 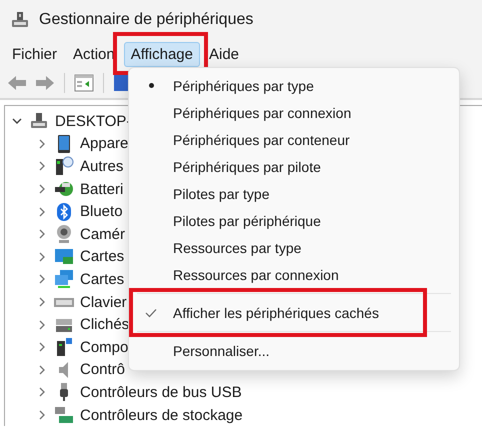 I want to click on unknown-device-icon, so click(x=64, y=166).